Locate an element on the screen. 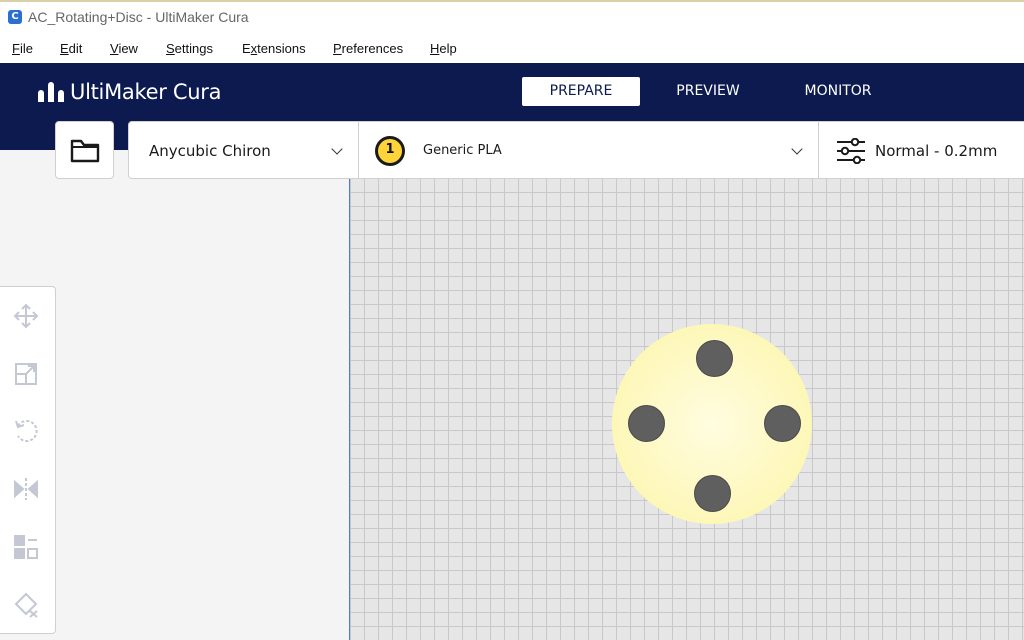  menu-file-mnemonic: F is located at coordinates (16, 48).